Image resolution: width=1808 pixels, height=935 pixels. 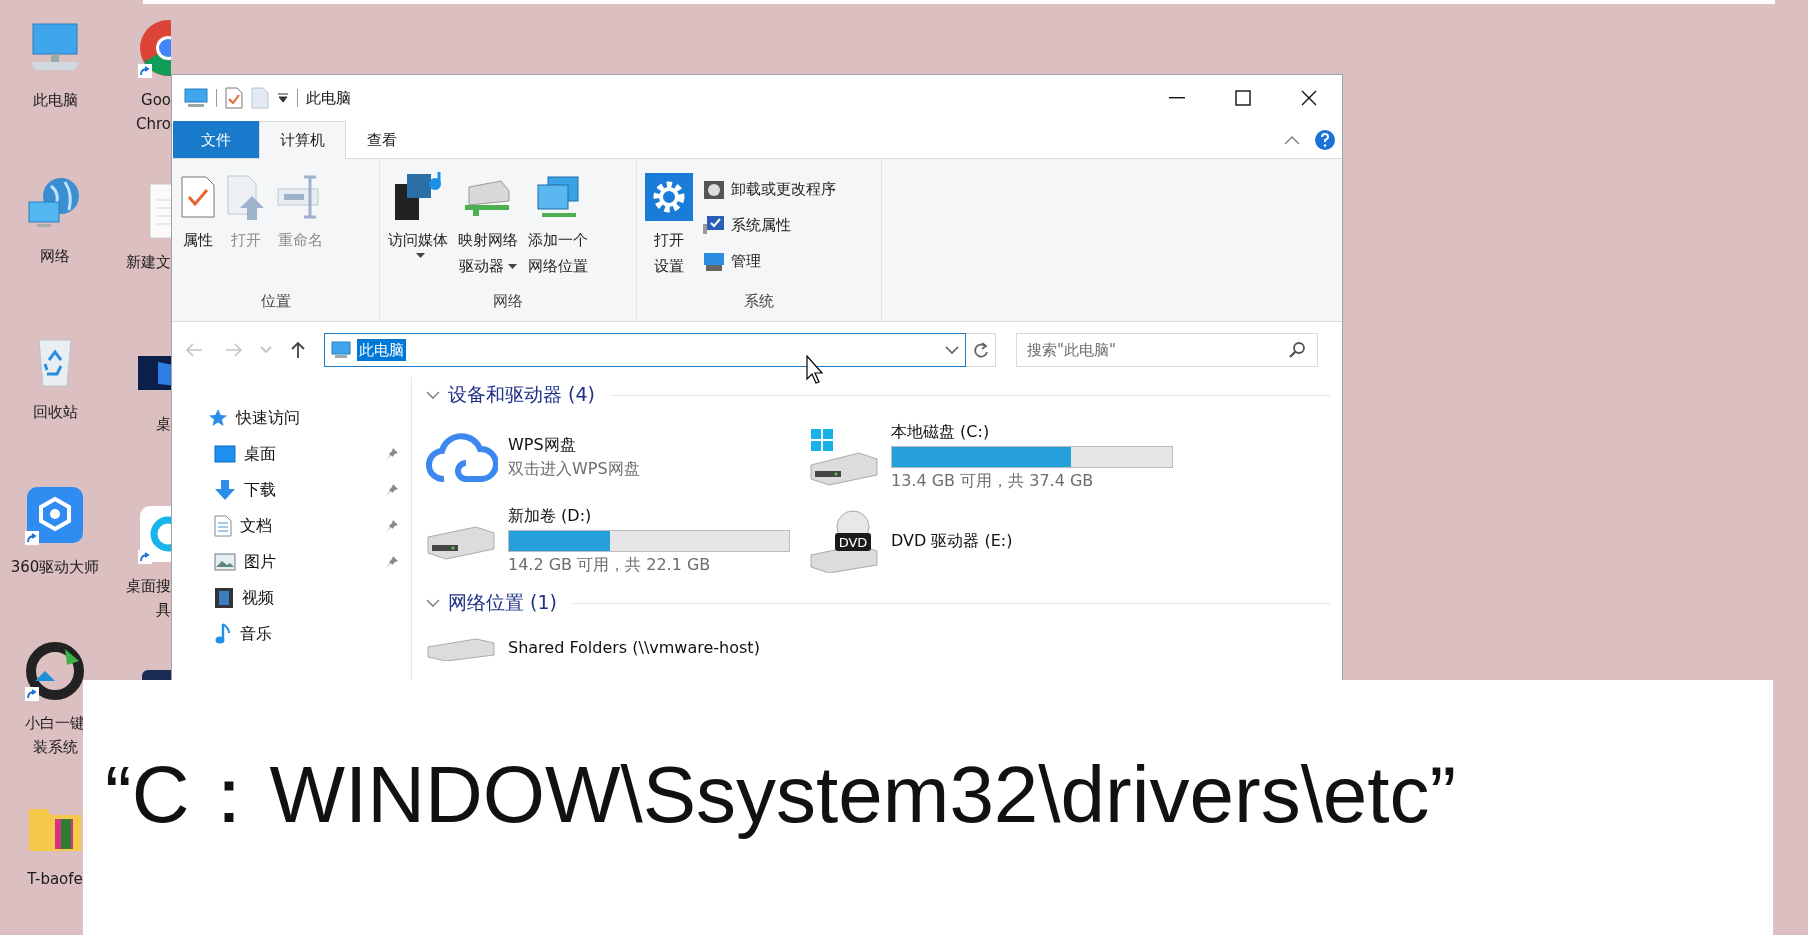 I want to click on caption-text: “C：WINDOW\Ssystem32\drivers\etc”, so click(x=781, y=794).